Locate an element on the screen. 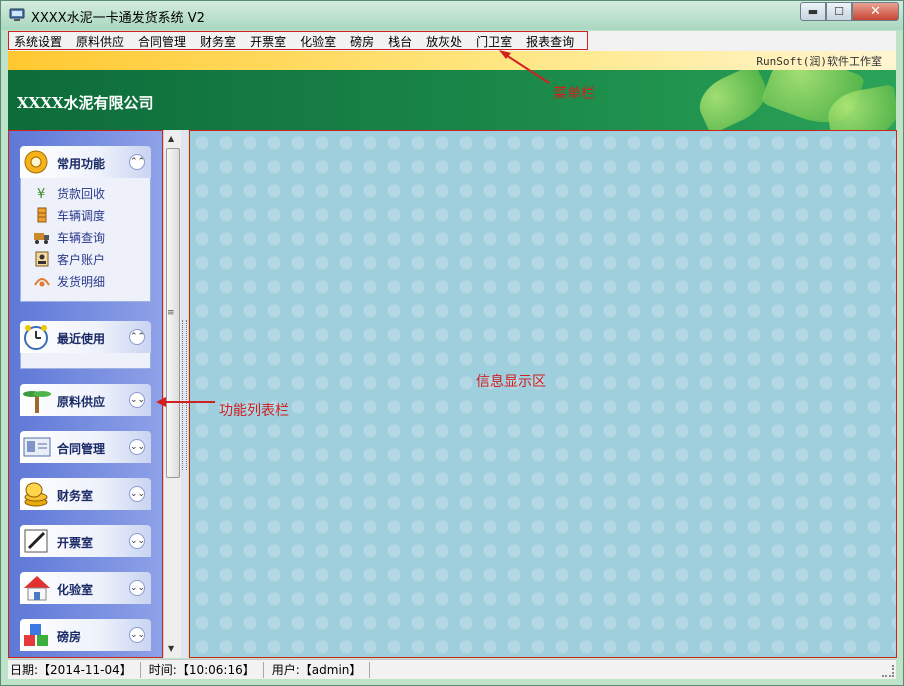  company-name: XXXX水泥有限公司 is located at coordinates (85, 103).